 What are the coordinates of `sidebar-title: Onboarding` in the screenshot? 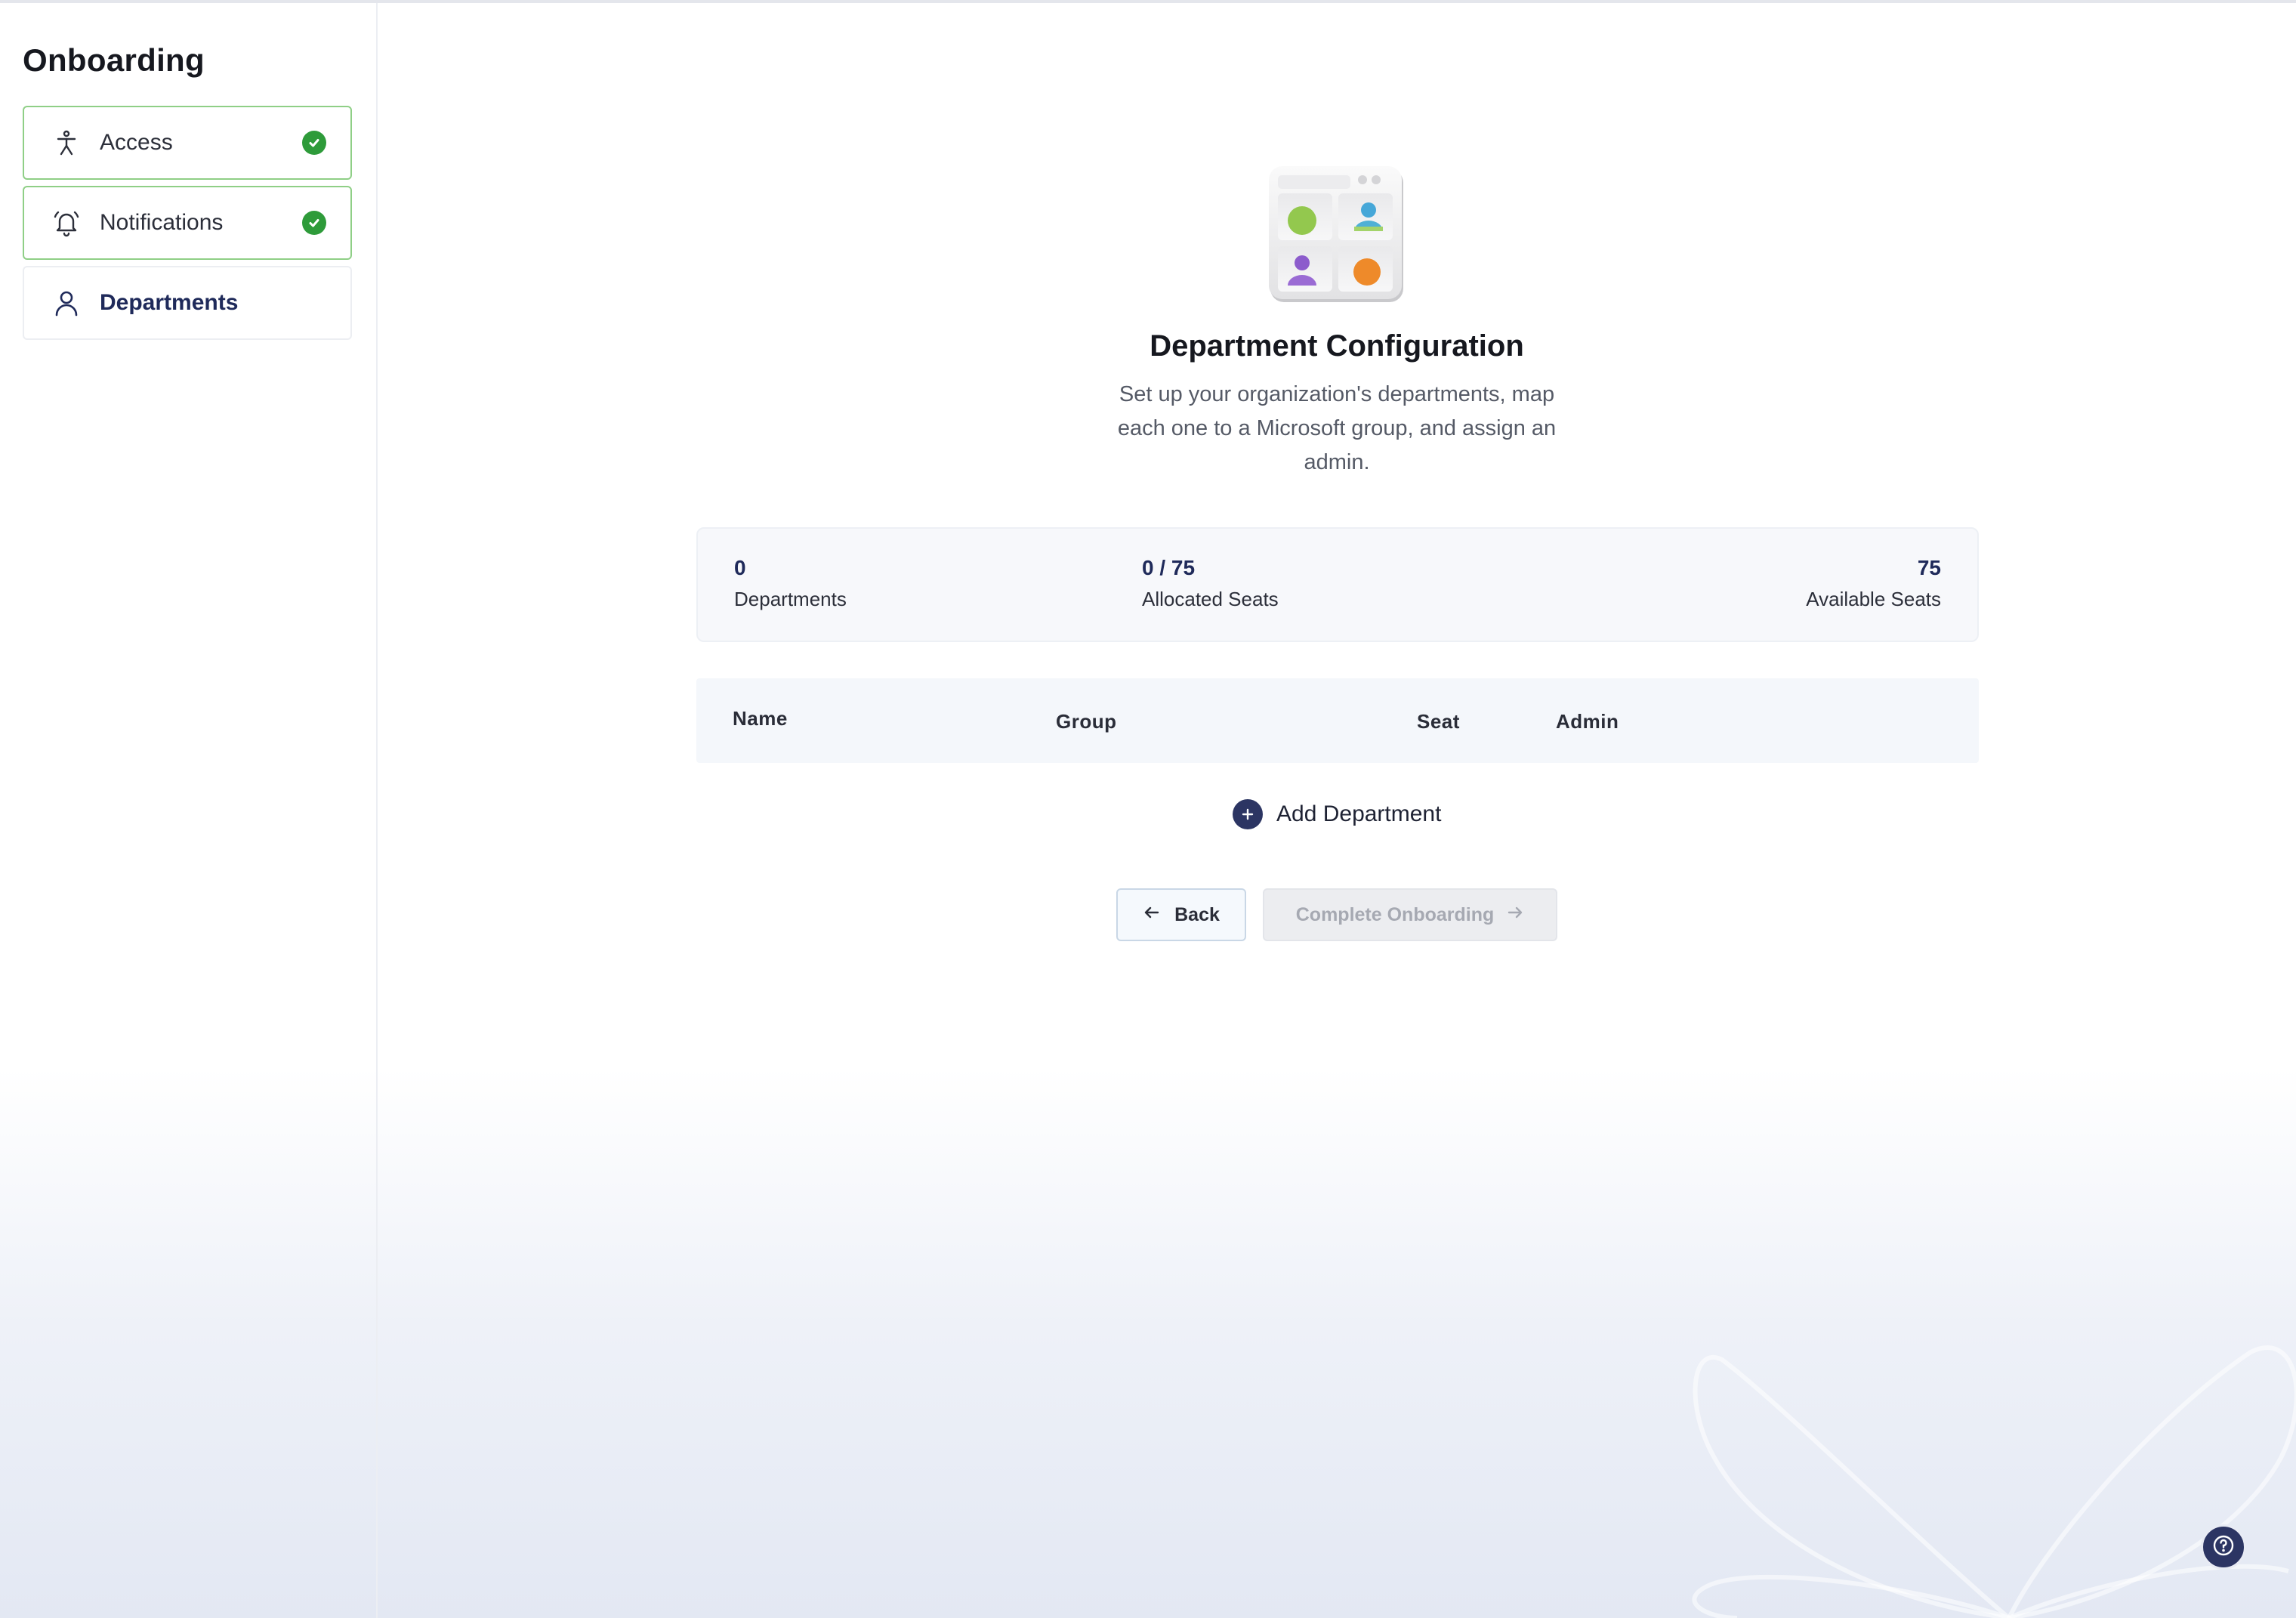 It's located at (114, 60).